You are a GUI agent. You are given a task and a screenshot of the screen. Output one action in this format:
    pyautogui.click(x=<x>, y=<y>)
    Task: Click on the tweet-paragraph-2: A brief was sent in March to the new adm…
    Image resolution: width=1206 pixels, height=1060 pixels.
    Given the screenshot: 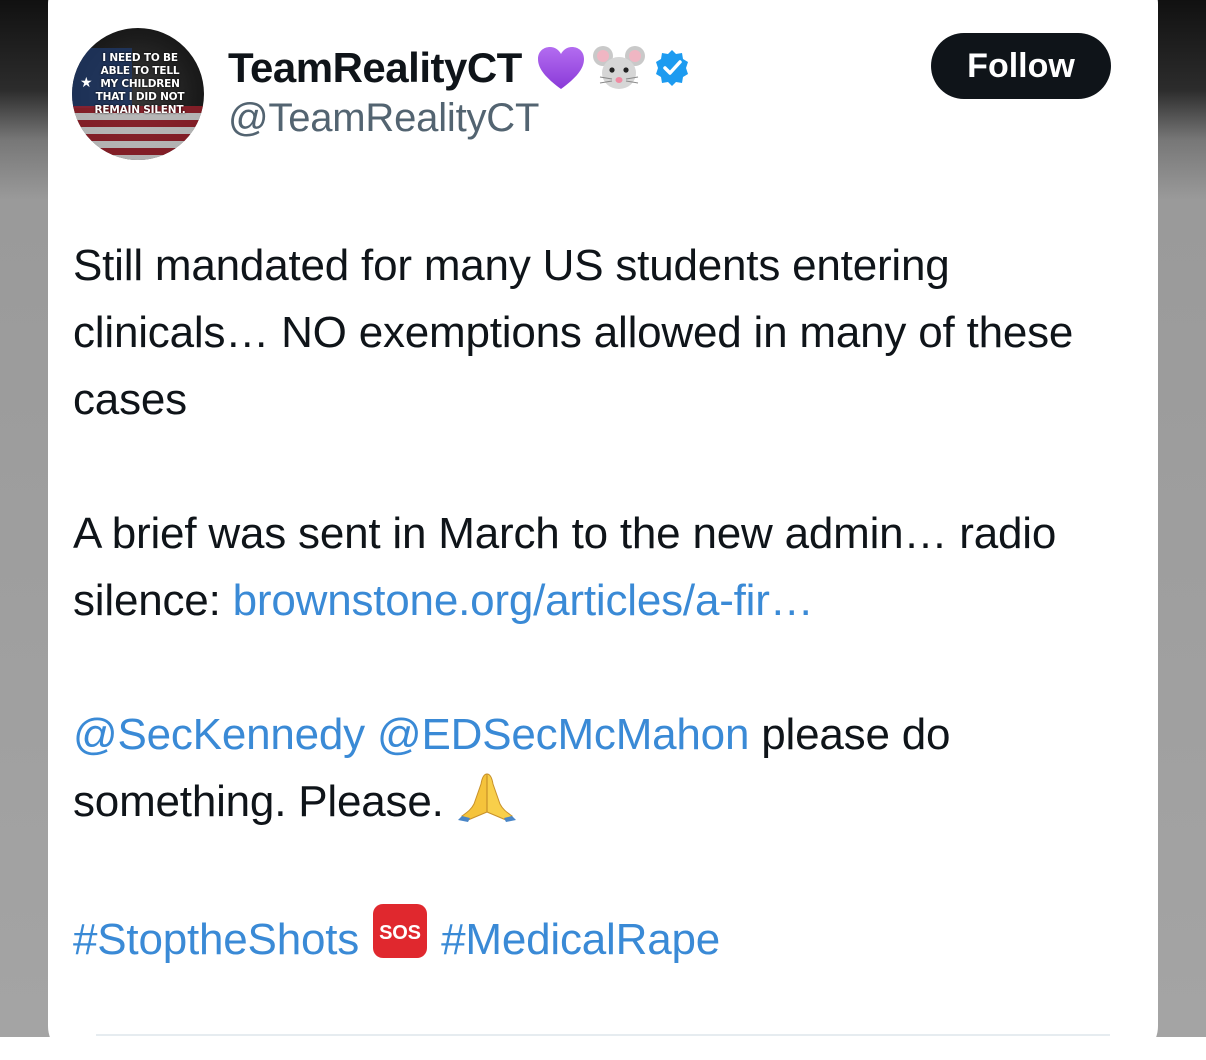 What is the action you would take?
    pyautogui.click(x=593, y=567)
    